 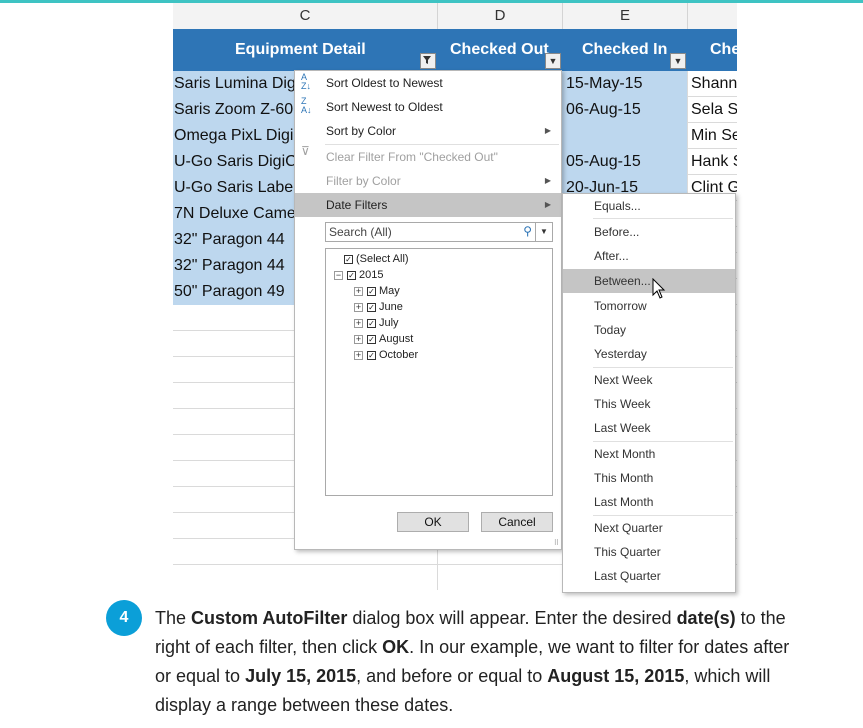 What do you see at coordinates (428, 157) in the screenshot?
I see `menu-item-clear-filter: ⊽ Clear Filter From "Checked Out"` at bounding box center [428, 157].